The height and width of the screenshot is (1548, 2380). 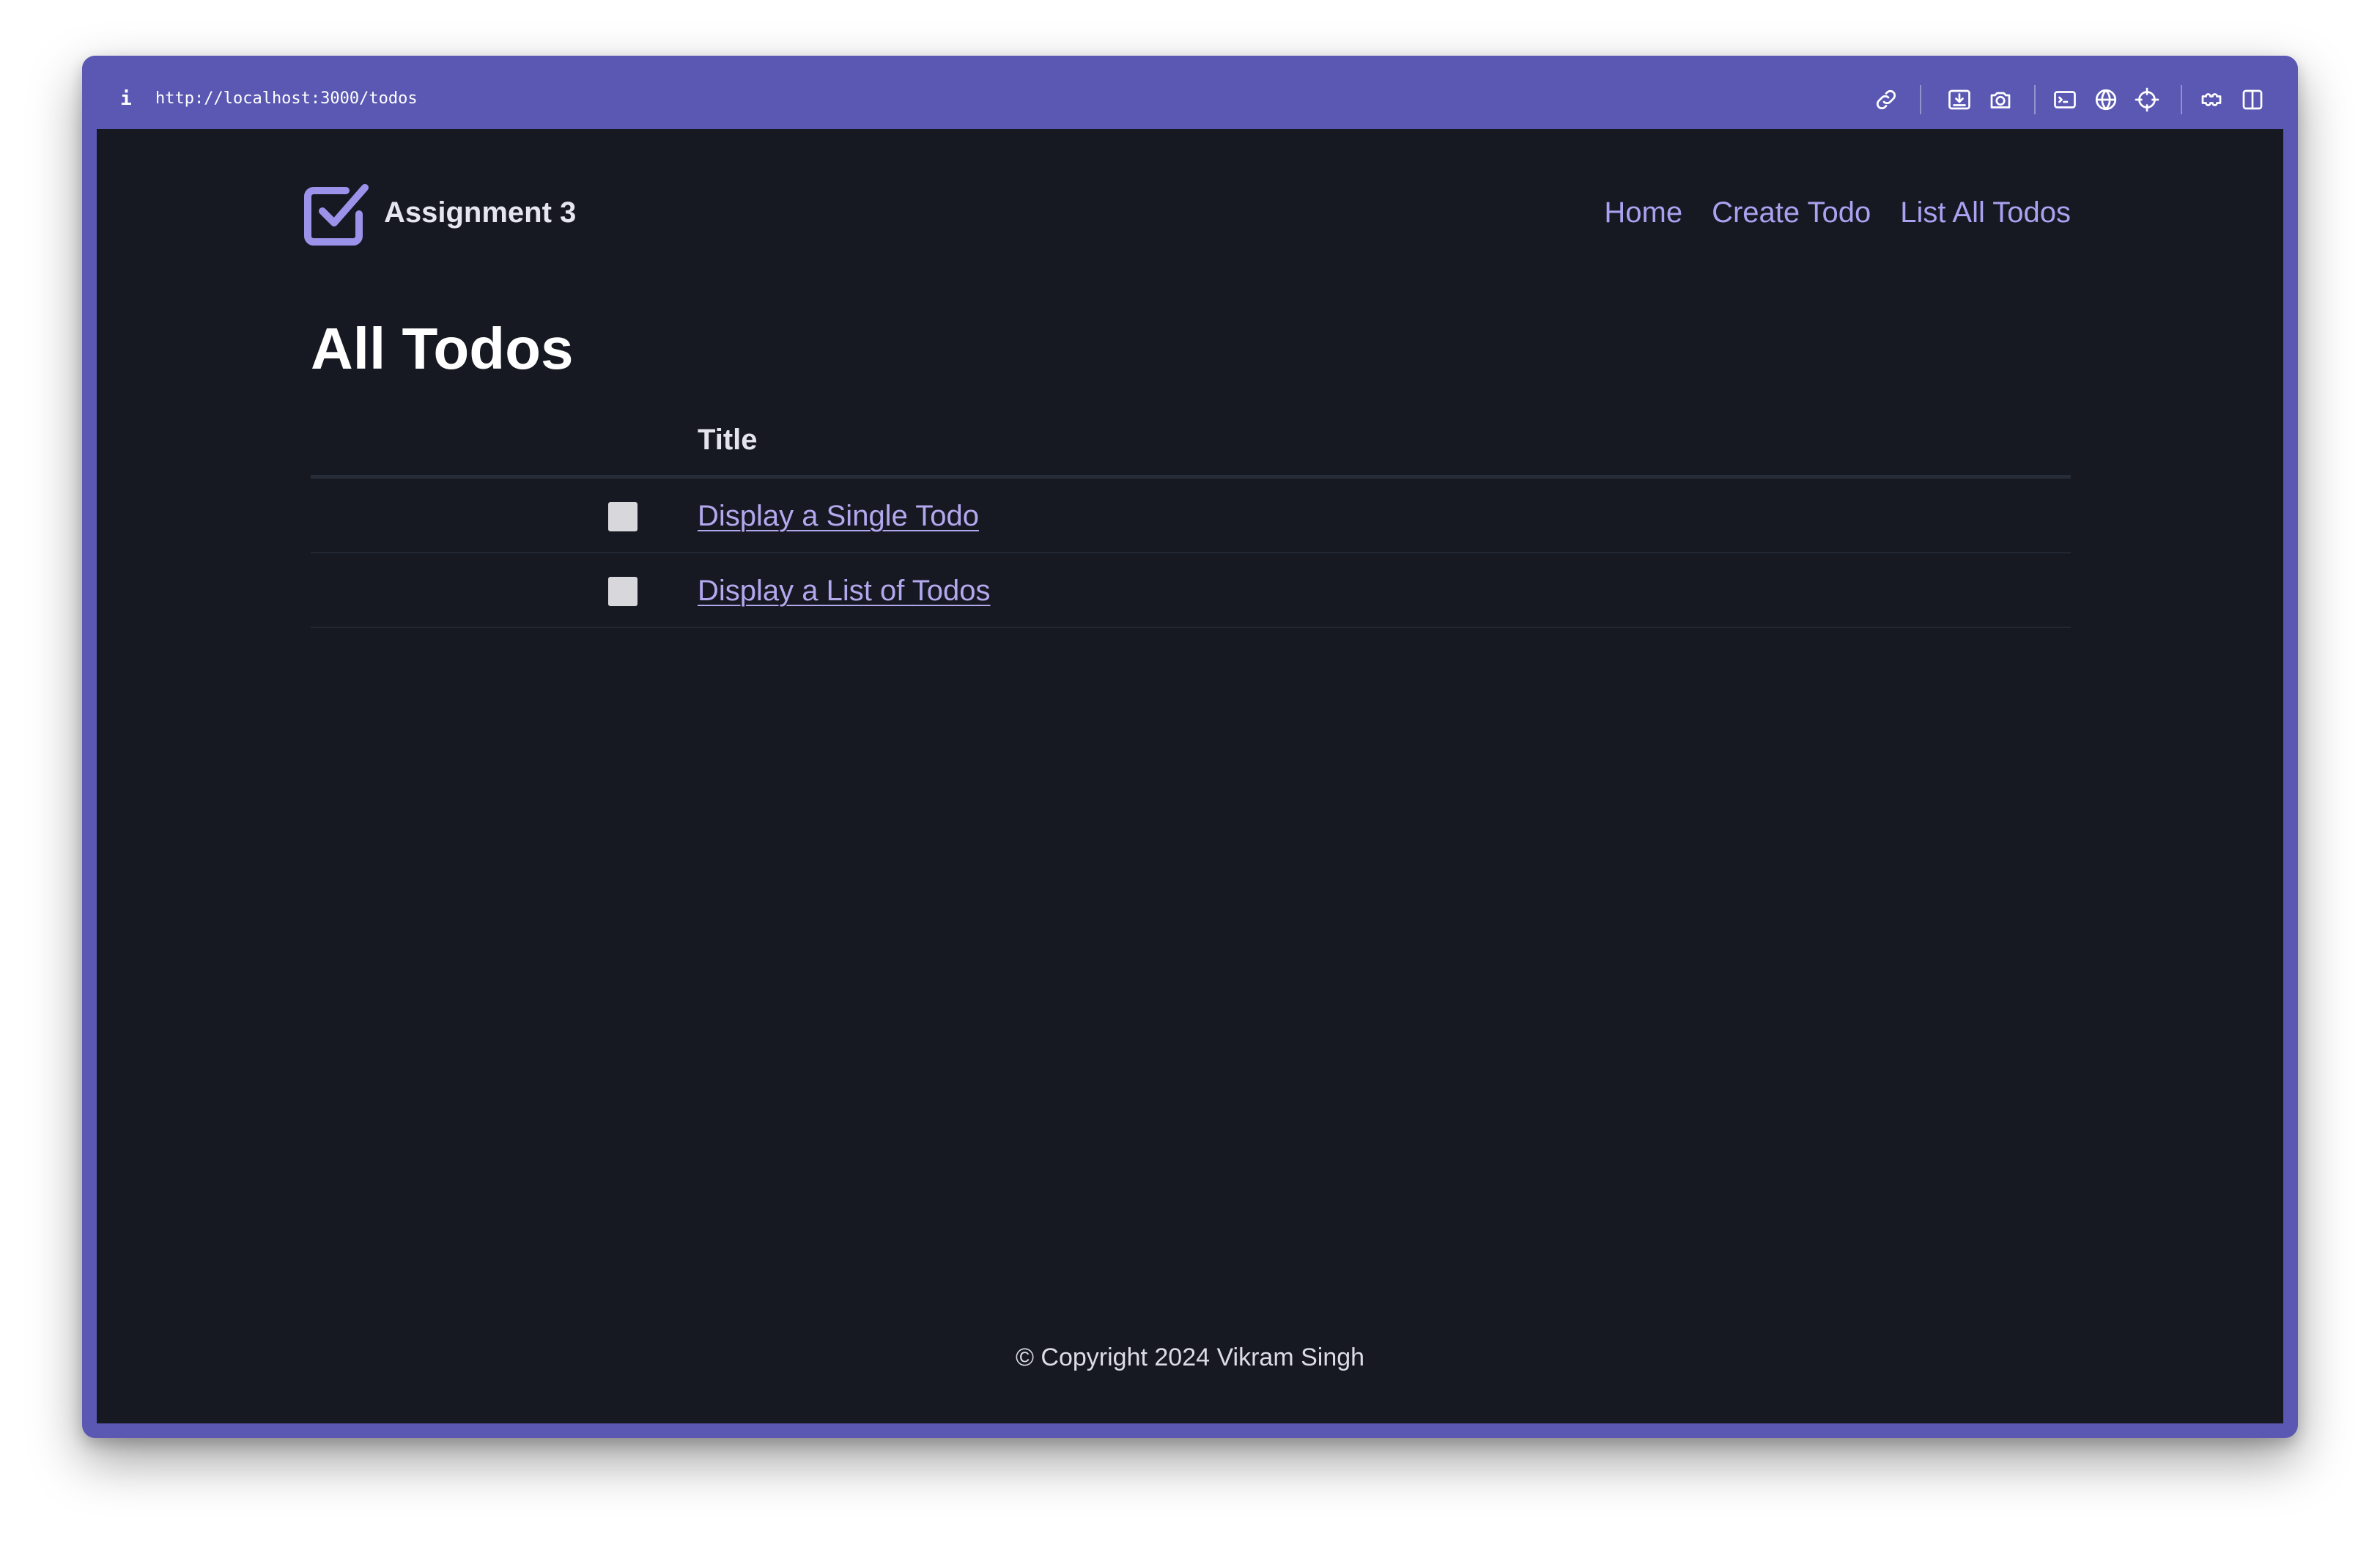 I want to click on camera-icon, so click(x=2000, y=99).